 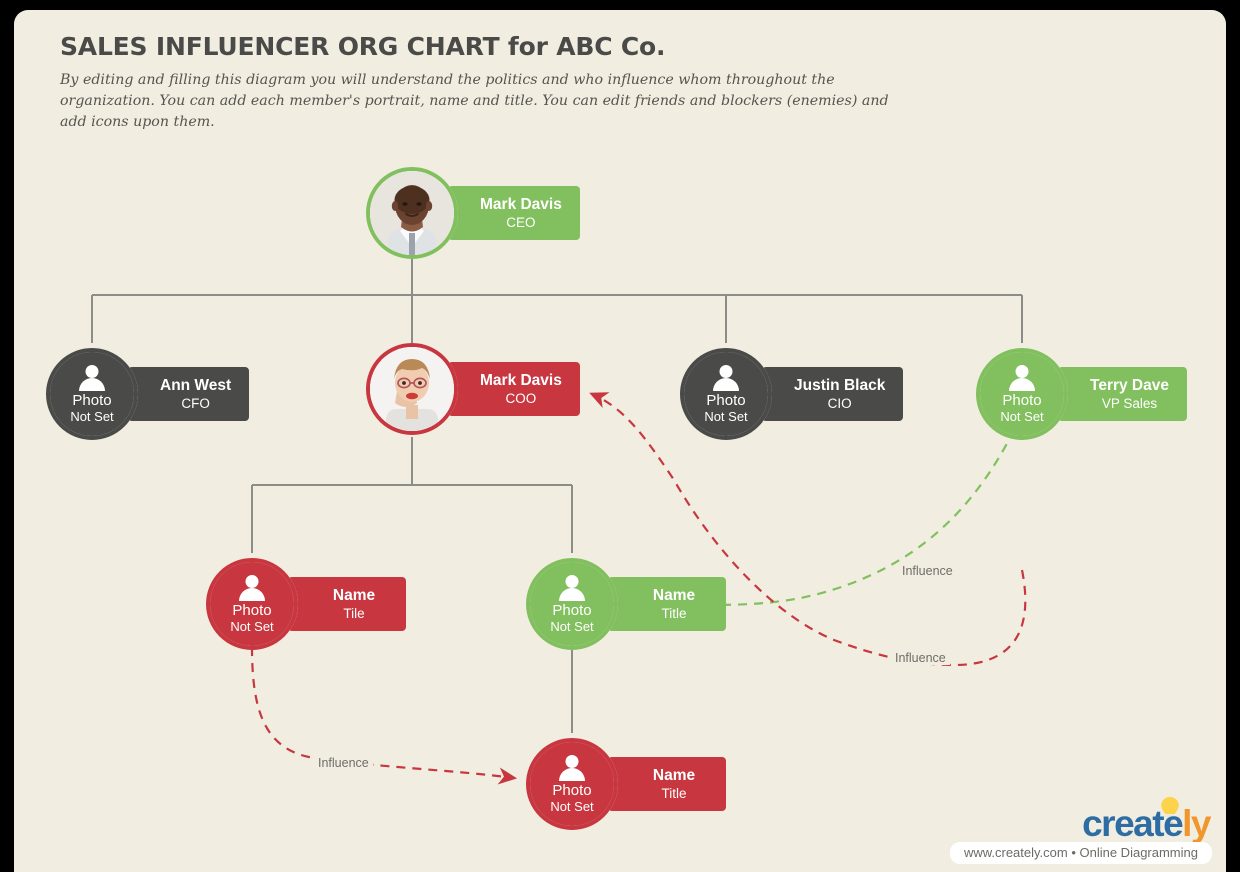 I want to click on org-node-coo: Mark Davis COO, so click(x=473, y=389).